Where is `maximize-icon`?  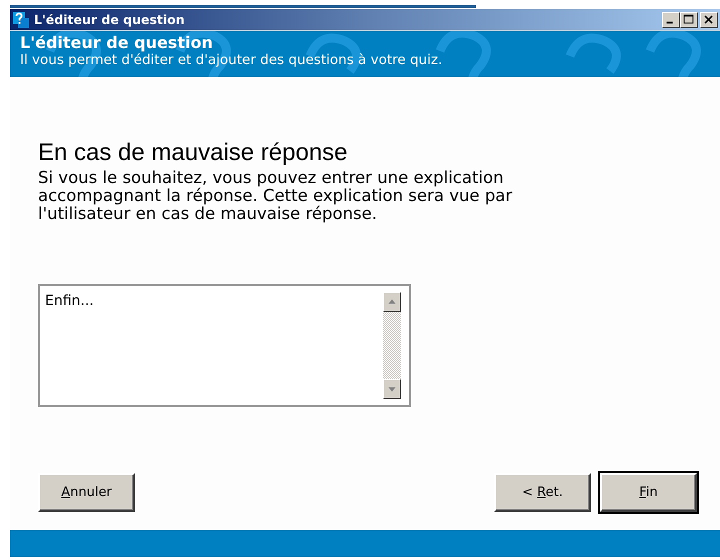 maximize-icon is located at coordinates (689, 20).